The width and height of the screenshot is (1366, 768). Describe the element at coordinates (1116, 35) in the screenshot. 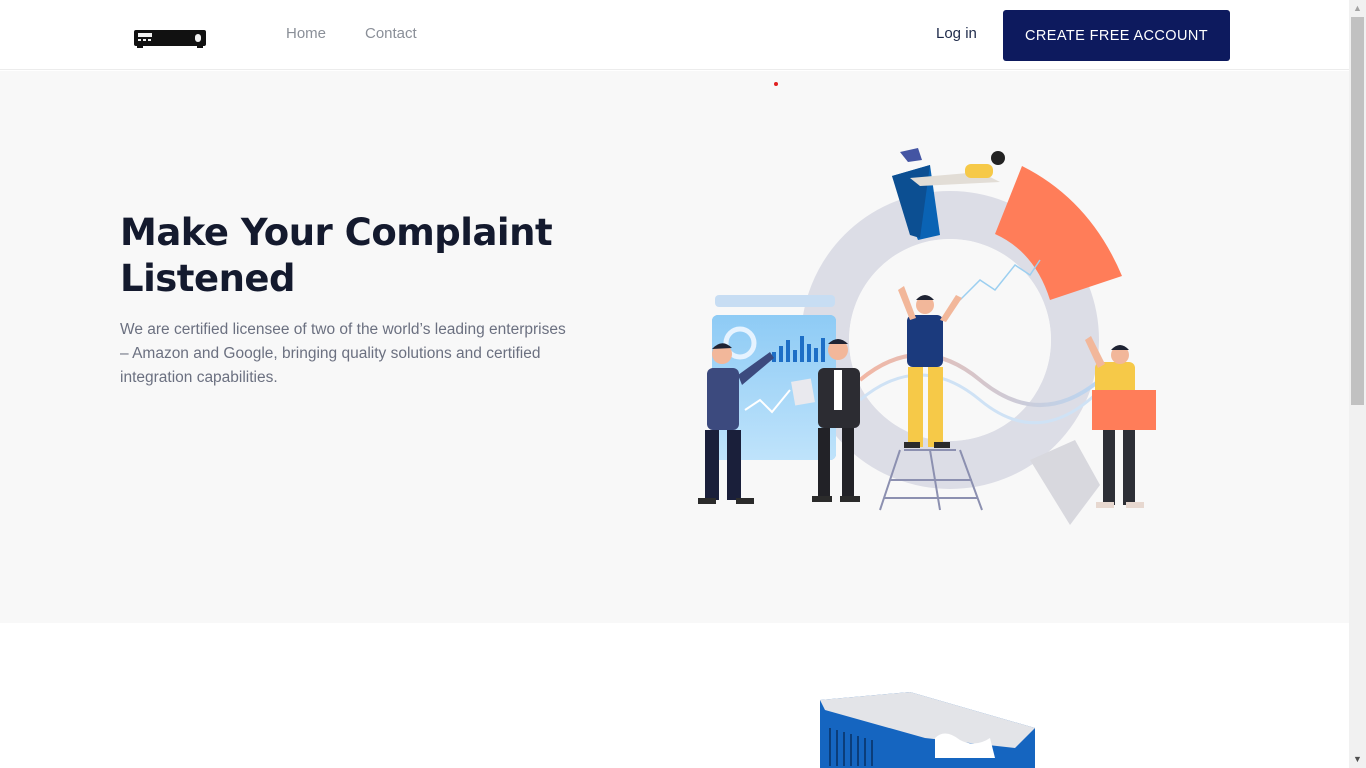

I see `create-account-button: CREATE FREE ACCOUNT` at that location.